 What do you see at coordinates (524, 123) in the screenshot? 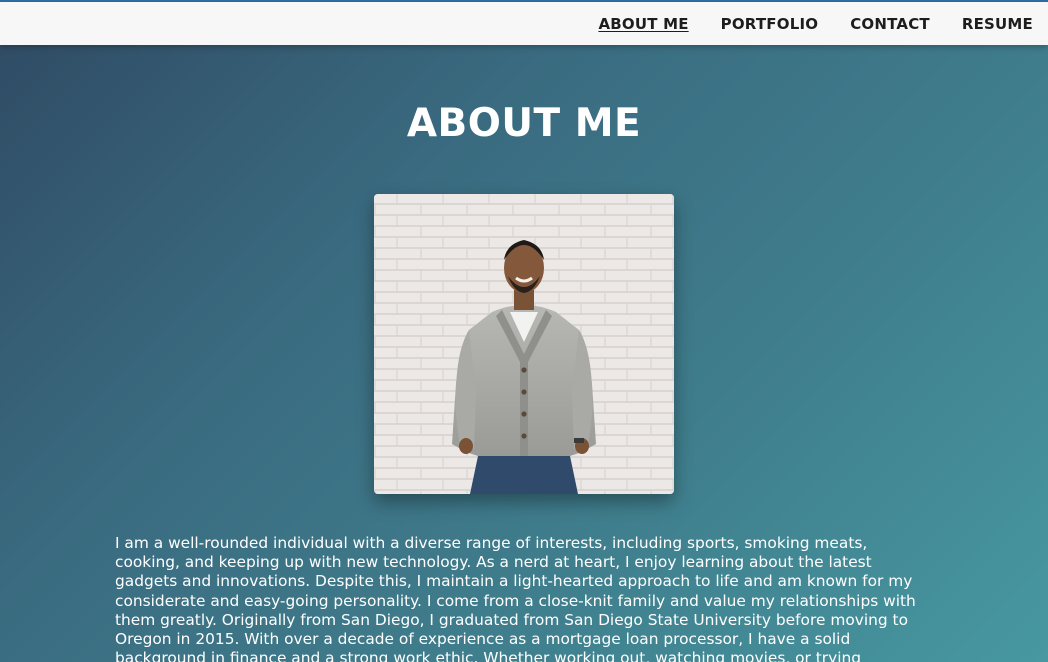
I see `page-title: ABOUT ME` at bounding box center [524, 123].